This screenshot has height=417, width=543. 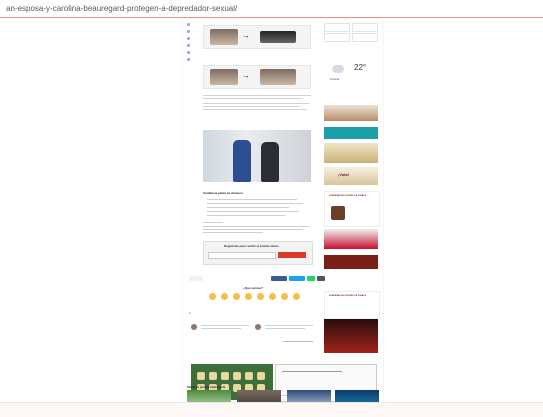 I want to click on promo-card-line, so click(x=312, y=371).